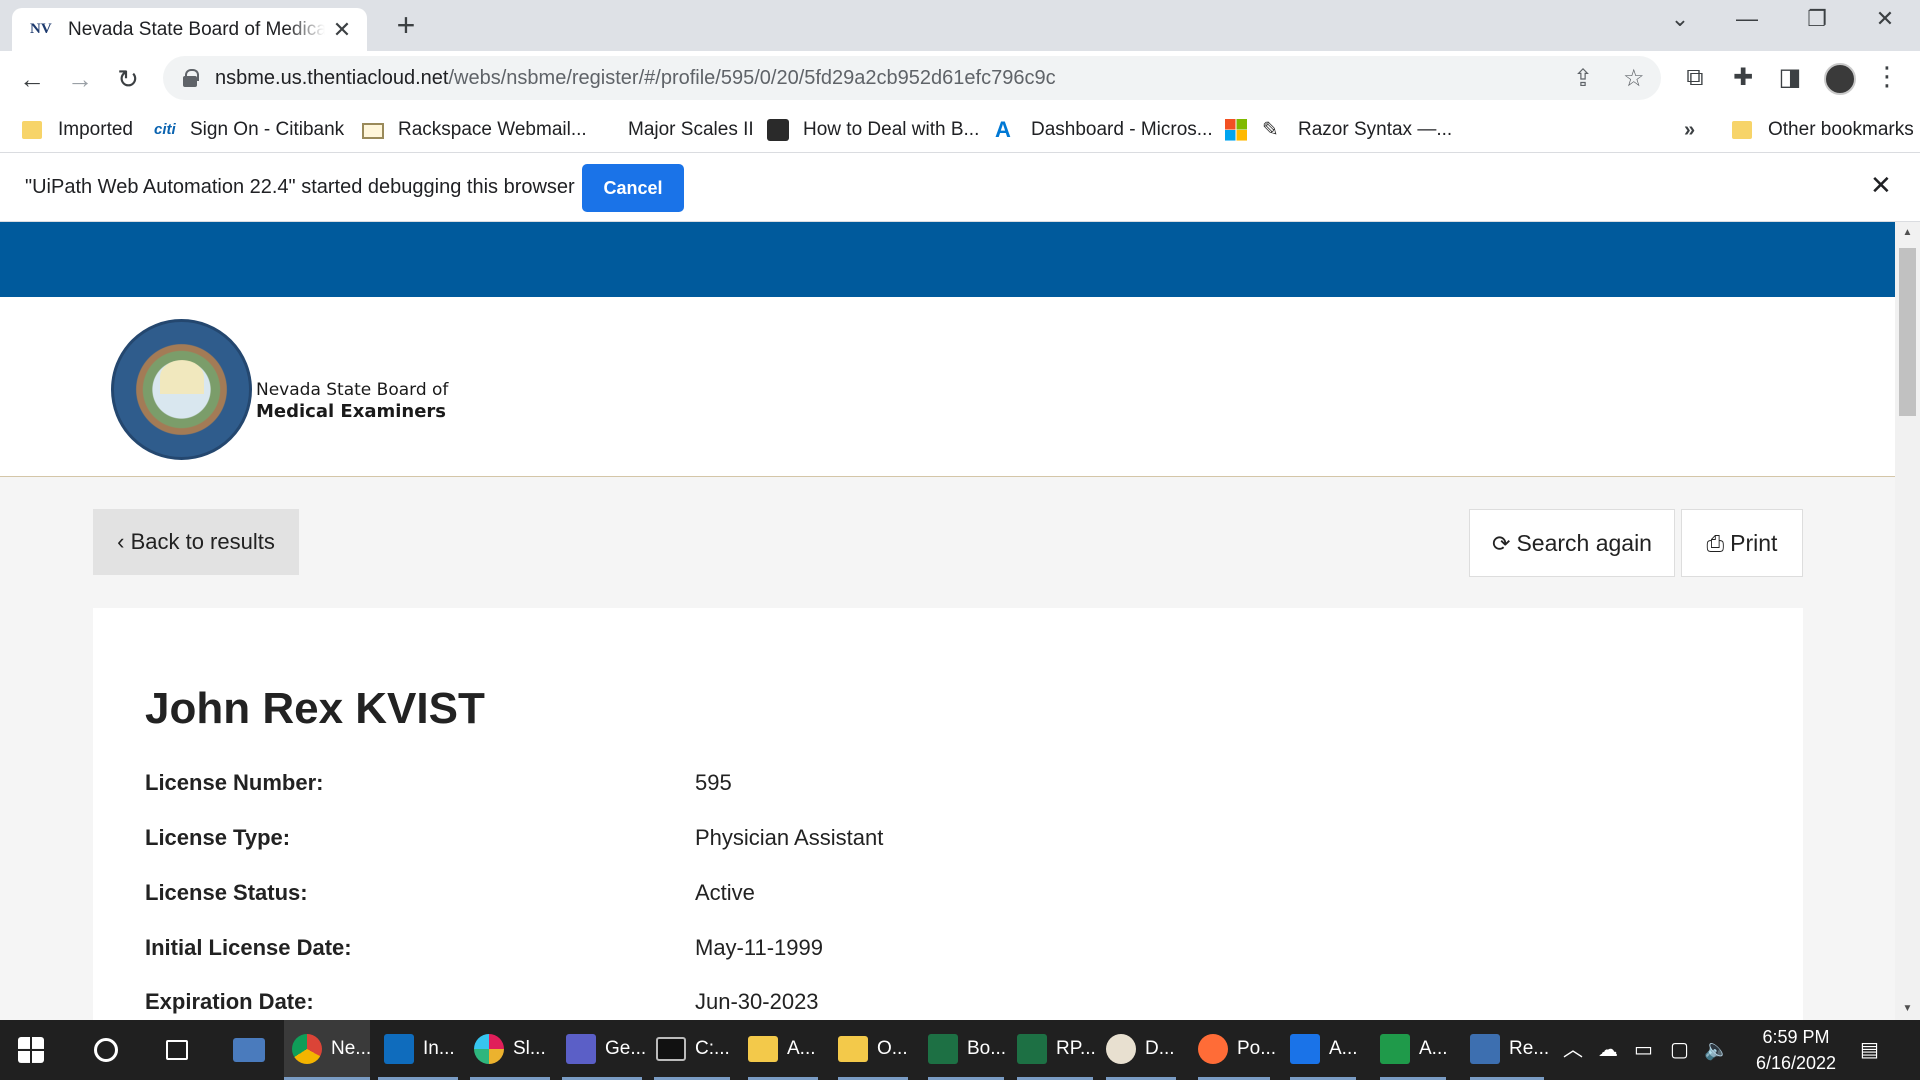  I want to click on lock-icon, so click(191, 78).